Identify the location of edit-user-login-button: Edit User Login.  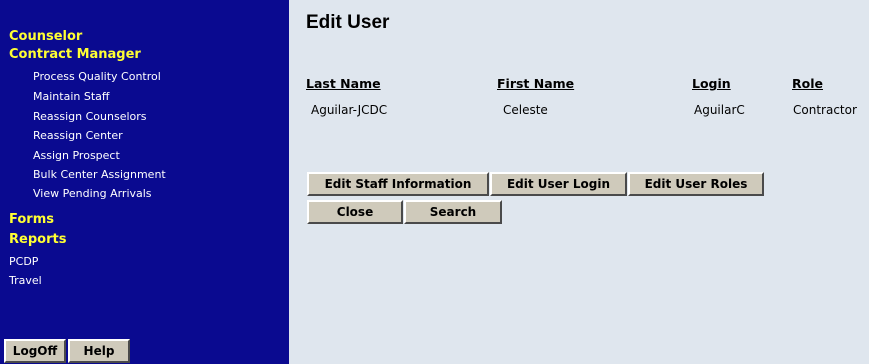
(558, 184).